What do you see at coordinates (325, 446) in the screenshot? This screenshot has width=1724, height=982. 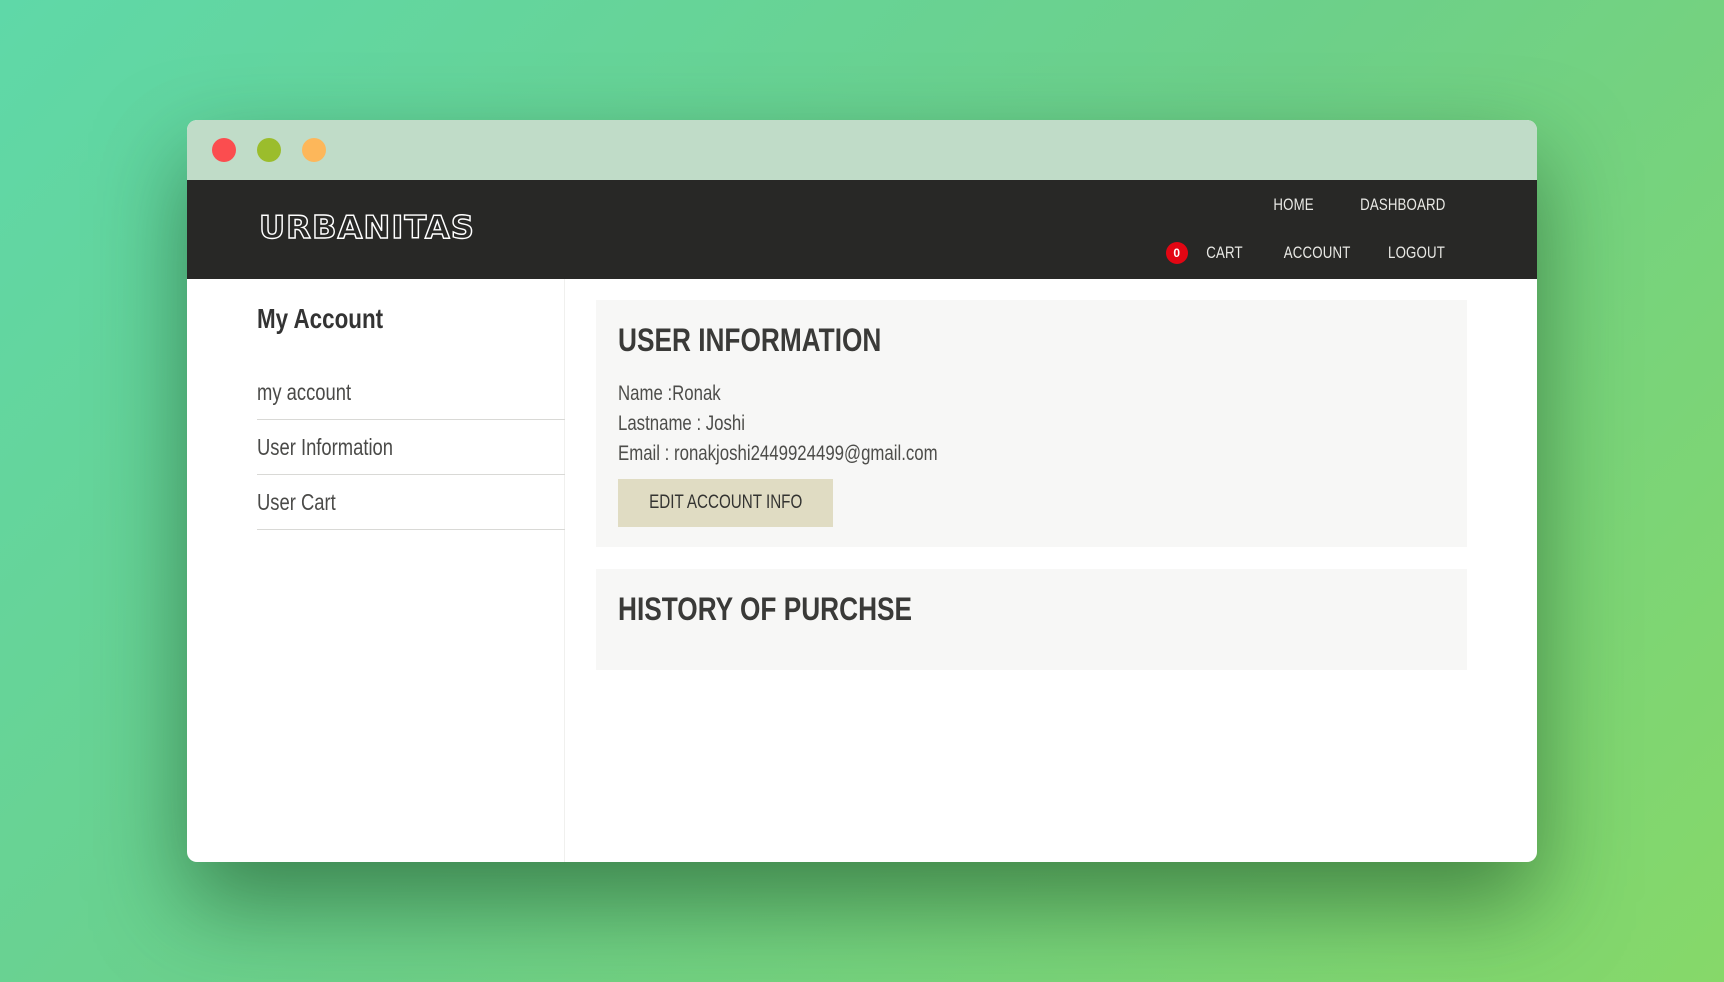 I see `sidebar-item-label: User Information` at bounding box center [325, 446].